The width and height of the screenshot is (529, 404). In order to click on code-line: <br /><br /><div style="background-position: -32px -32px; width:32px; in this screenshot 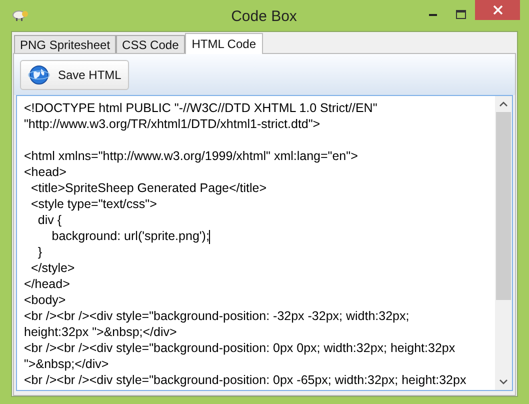, I will do `click(217, 316)`.